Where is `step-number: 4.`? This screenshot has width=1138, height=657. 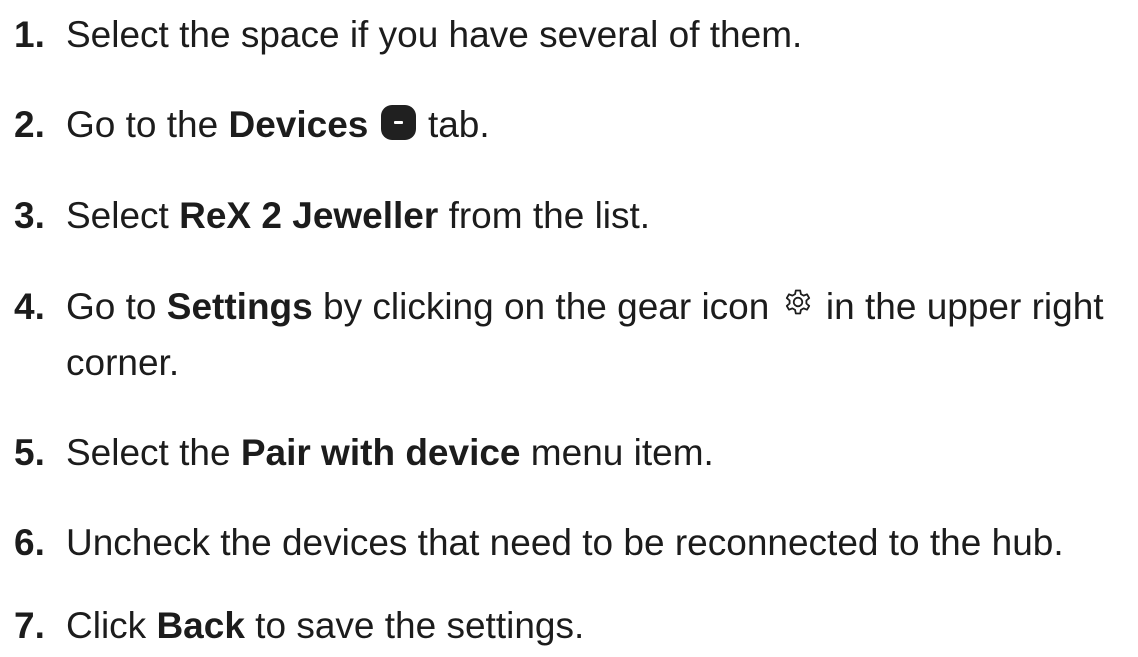
step-number: 4. is located at coordinates (29, 306).